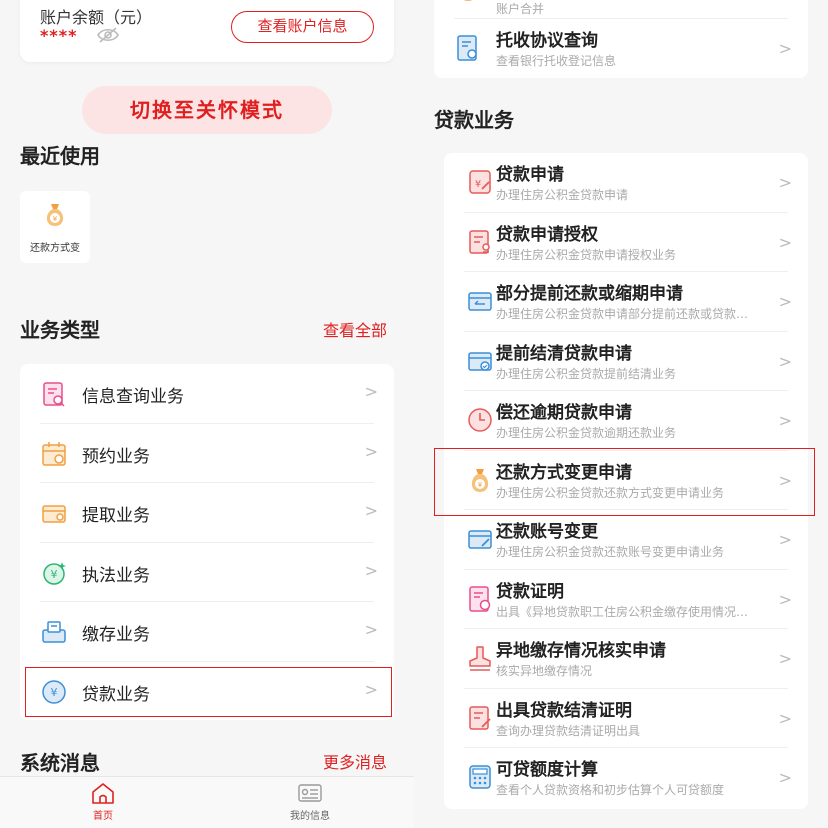 The image size is (828, 828). I want to click on tab-my-info: 我的信息, so click(310, 801).